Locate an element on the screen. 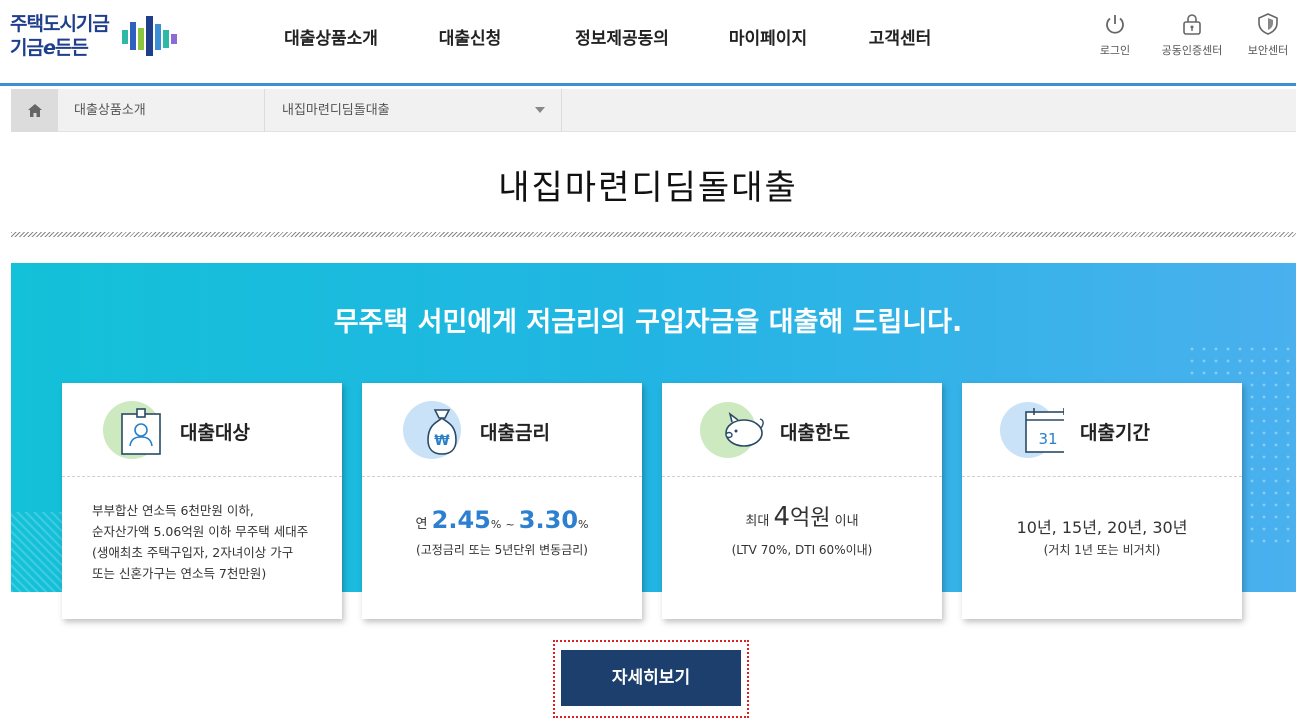 This screenshot has width=1296, height=718. card-body: 10년, 15년, 20년, 30년 (거치 1년 또는 비거치) is located at coordinates (1102, 548).